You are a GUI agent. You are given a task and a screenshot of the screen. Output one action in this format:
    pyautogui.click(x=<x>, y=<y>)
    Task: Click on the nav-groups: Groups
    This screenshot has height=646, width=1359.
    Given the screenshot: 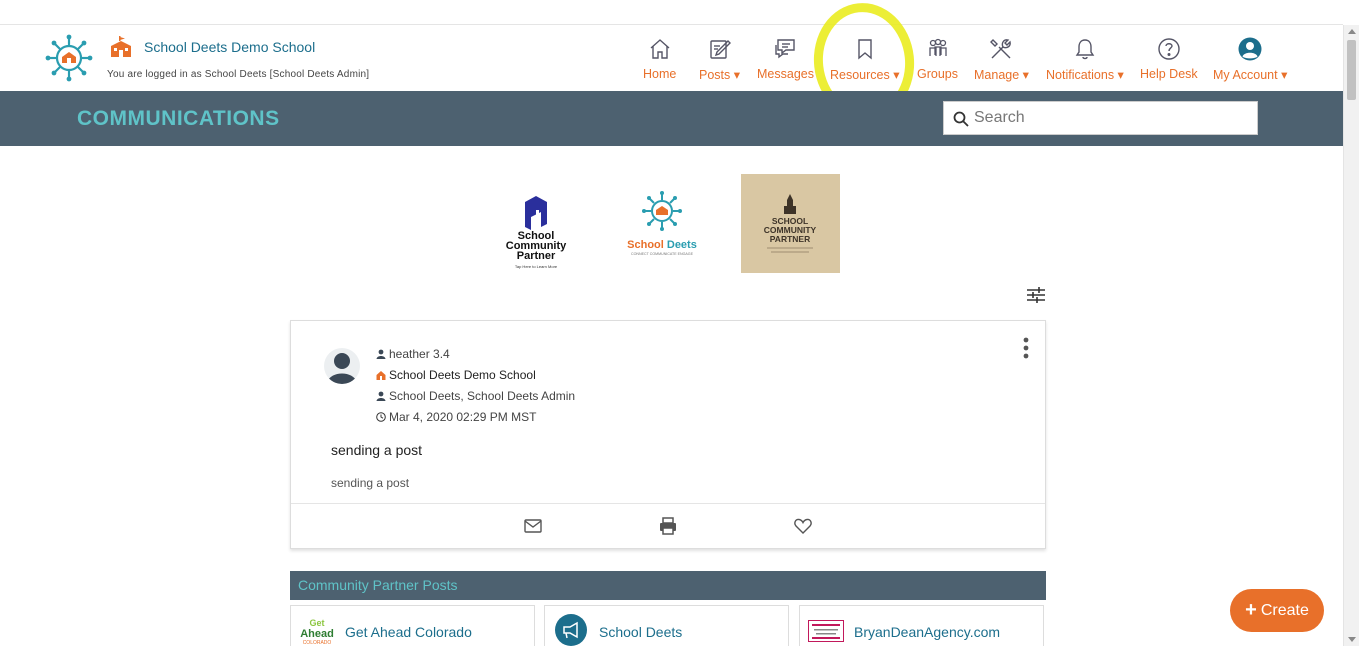 What is the action you would take?
    pyautogui.click(x=937, y=59)
    